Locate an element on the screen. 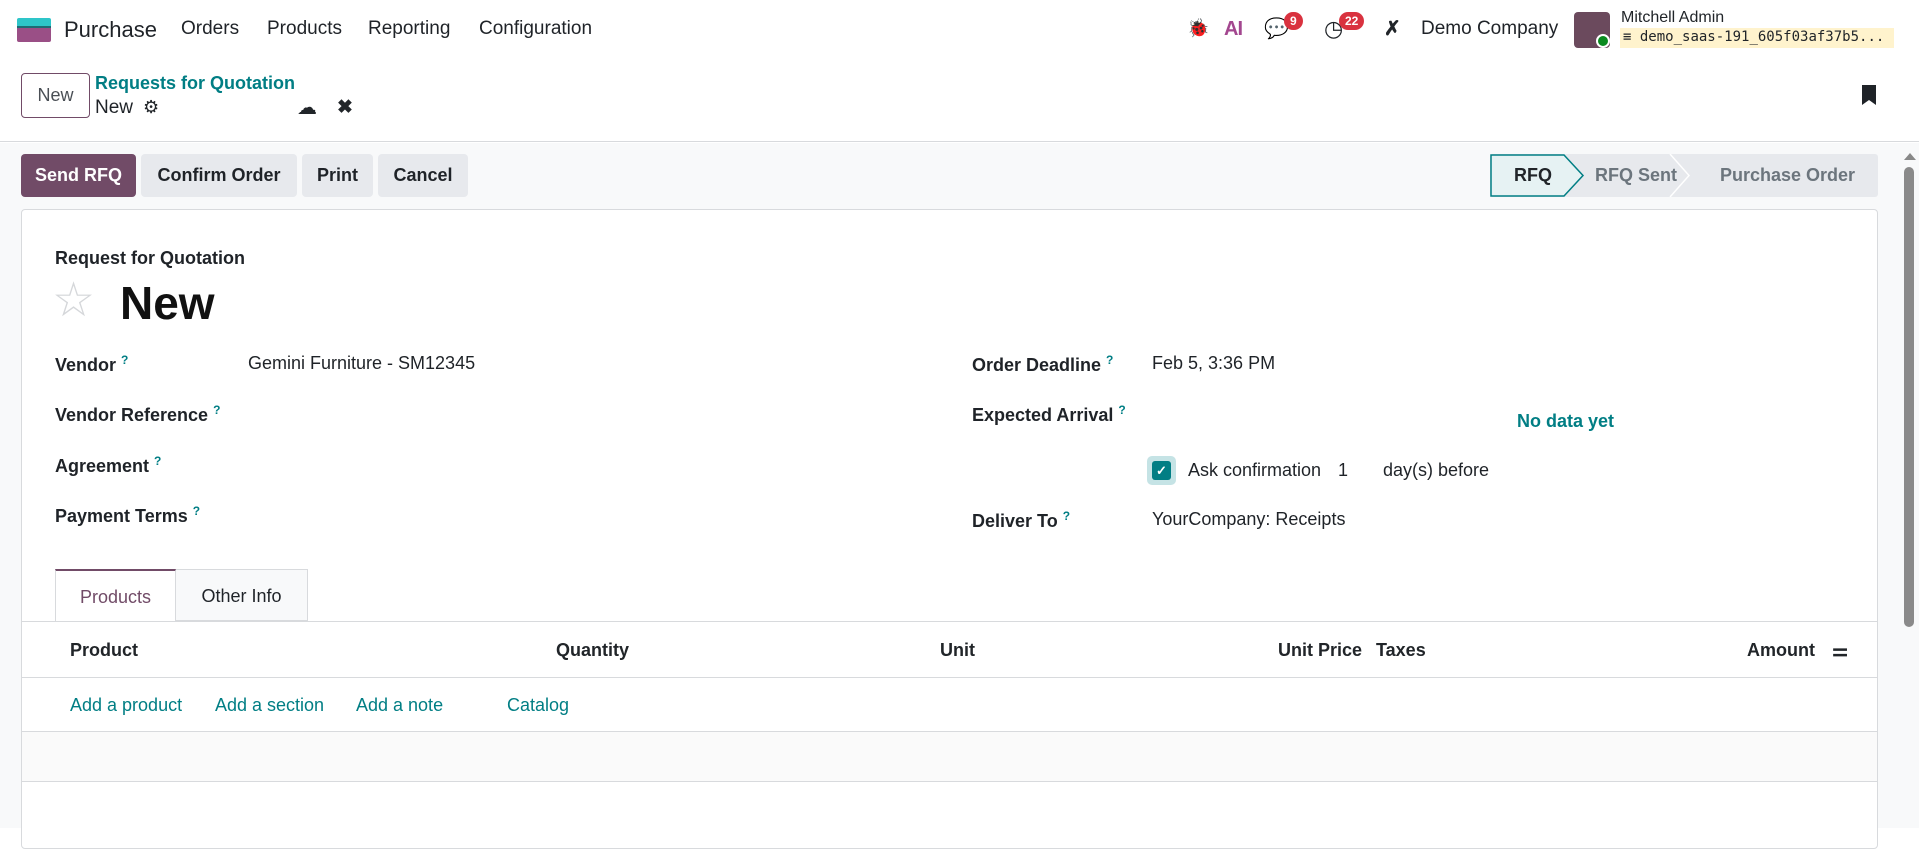 Image resolution: width=1919 pixels, height=849 pixels. scroll-up-icon is located at coordinates (1909, 156).